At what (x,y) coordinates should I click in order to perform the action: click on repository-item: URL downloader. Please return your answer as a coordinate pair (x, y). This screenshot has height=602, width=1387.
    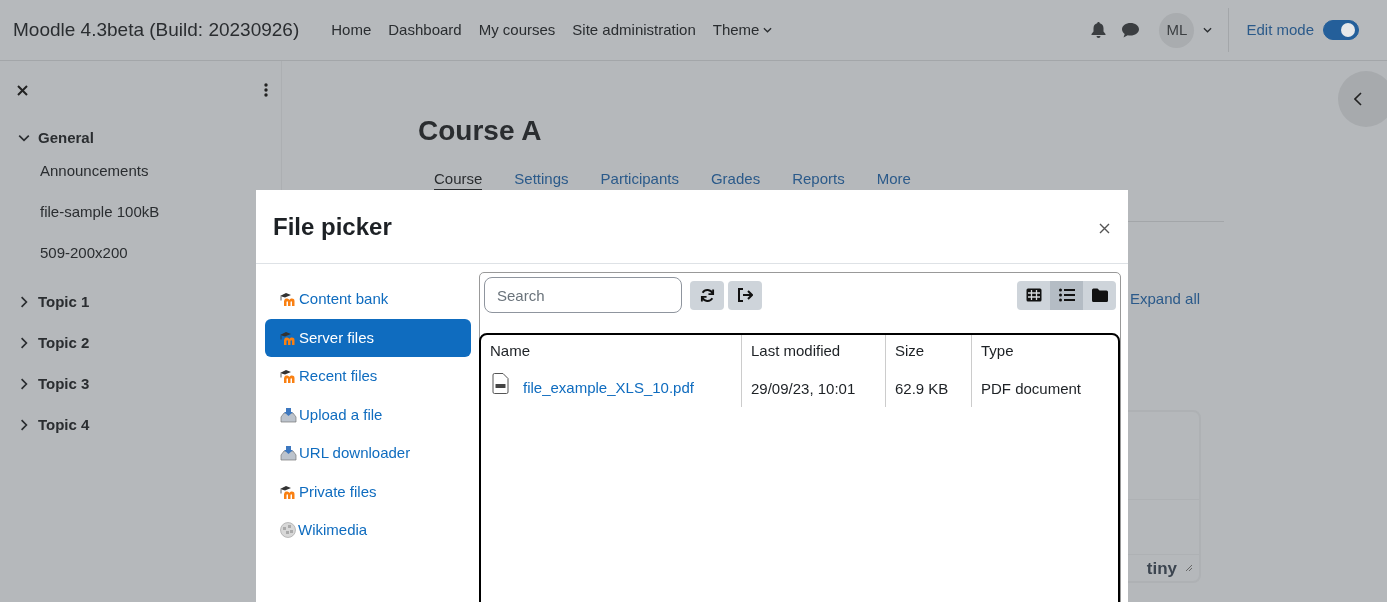
    Looking at the image, I should click on (368, 453).